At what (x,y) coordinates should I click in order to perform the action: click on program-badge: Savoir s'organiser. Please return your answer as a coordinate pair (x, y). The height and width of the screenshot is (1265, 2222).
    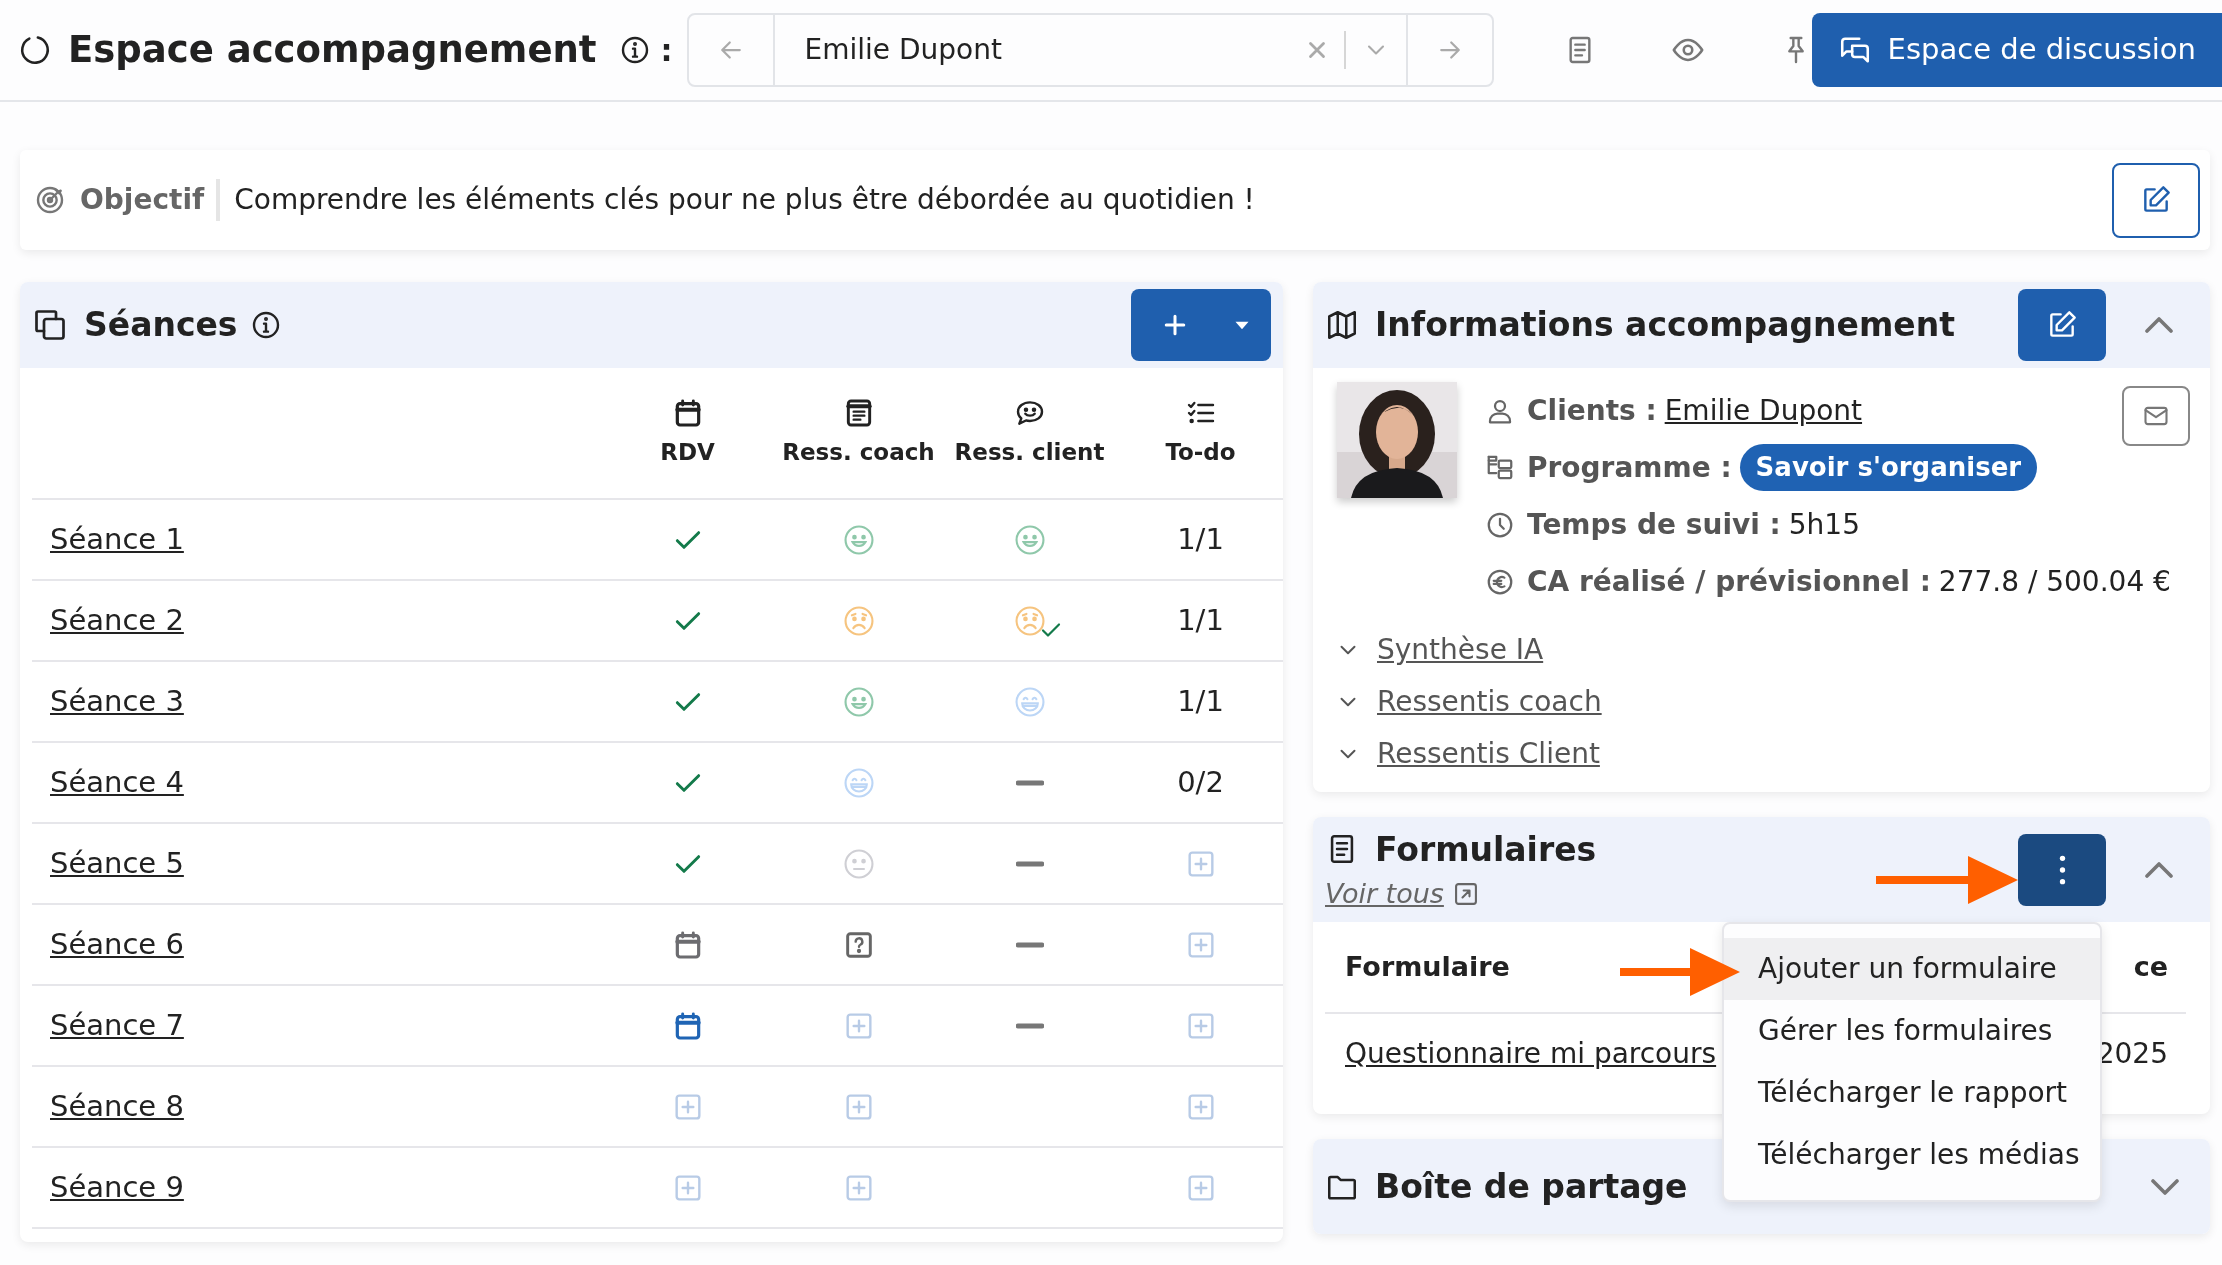
    Looking at the image, I should click on (1888, 467).